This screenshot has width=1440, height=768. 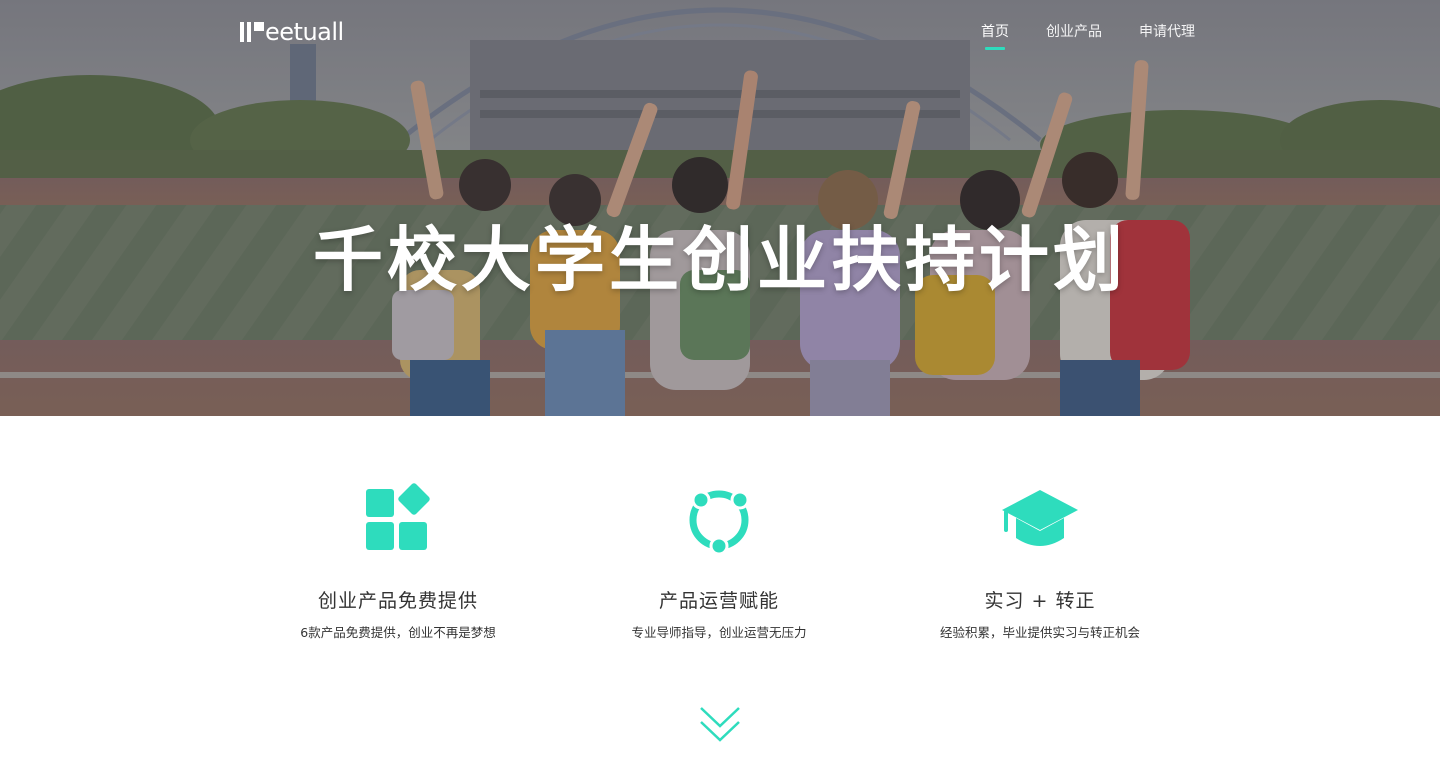 What do you see at coordinates (397, 601) in the screenshot?
I see `feature-title: 创业产品免费提供` at bounding box center [397, 601].